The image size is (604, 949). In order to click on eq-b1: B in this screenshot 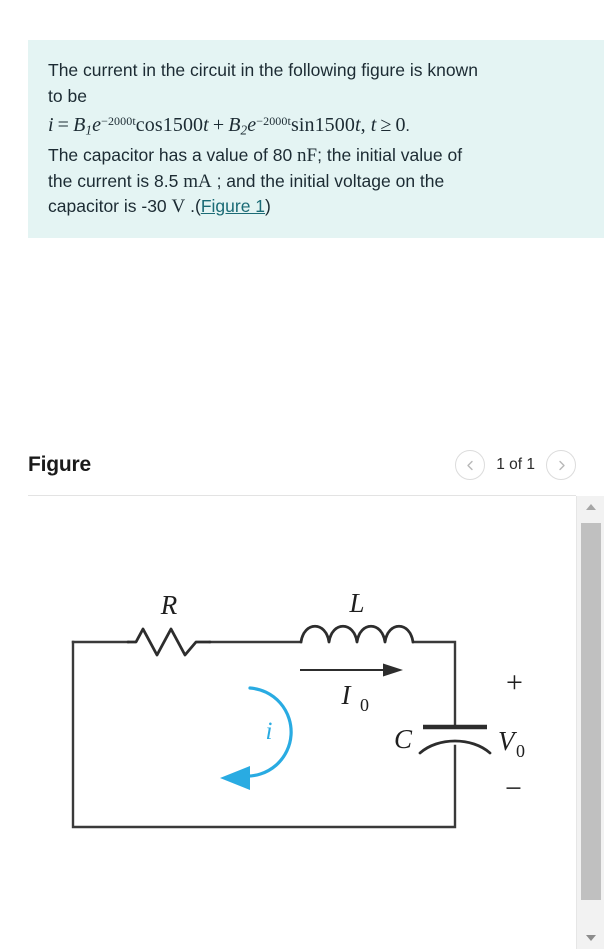, I will do `click(79, 125)`.